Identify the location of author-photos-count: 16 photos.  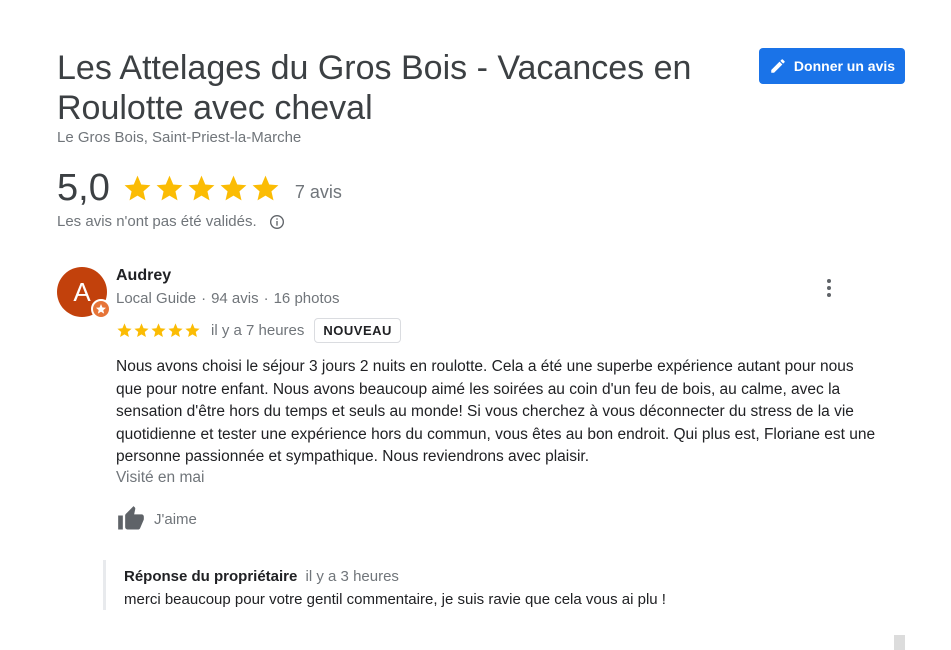
(306, 298).